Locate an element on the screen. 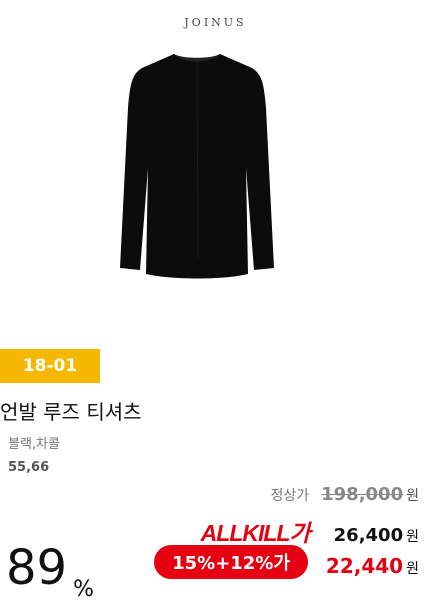 The width and height of the screenshot is (431, 602). color-options: 블랙,차콜 is located at coordinates (34, 444).